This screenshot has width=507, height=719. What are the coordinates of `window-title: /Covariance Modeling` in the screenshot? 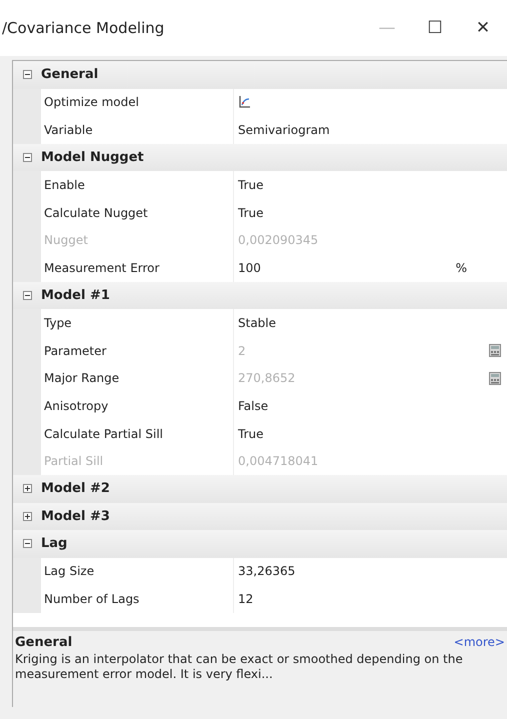 It's located at (83, 28).